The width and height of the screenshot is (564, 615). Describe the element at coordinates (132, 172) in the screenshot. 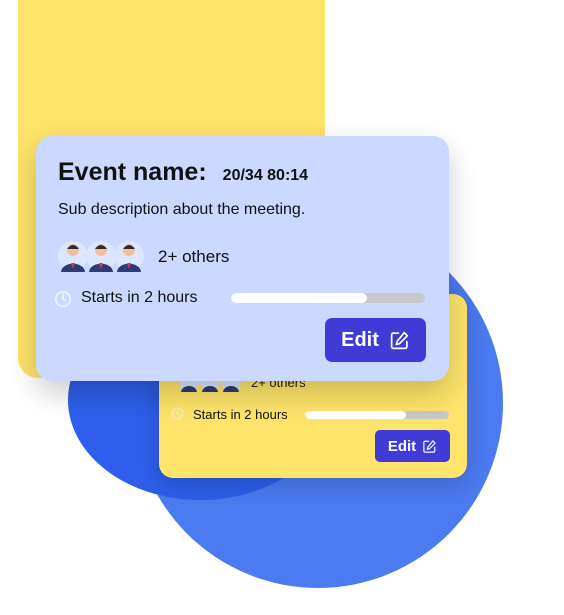

I see `event-name-label: Event name:` at that location.